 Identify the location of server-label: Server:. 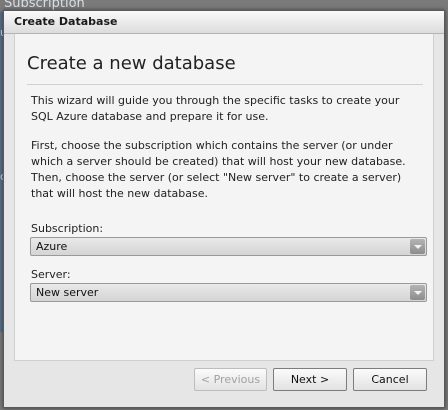
(51, 274).